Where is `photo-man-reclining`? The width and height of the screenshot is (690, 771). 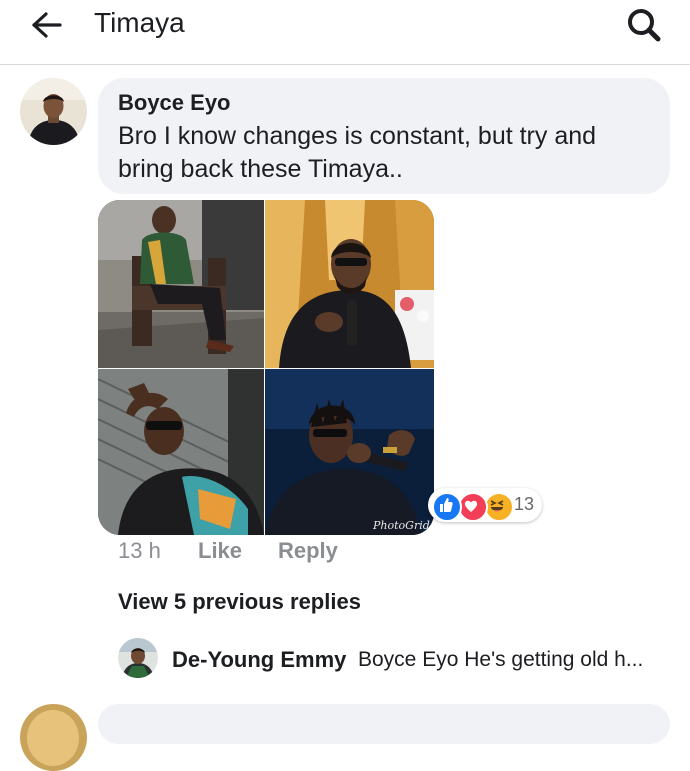 photo-man-reclining is located at coordinates (181, 452).